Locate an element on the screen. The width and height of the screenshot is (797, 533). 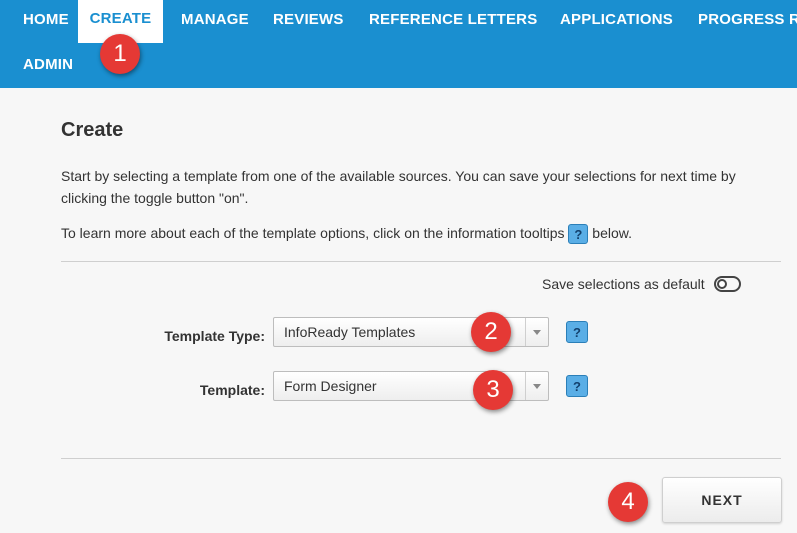
toggle-knob is located at coordinates (722, 284).